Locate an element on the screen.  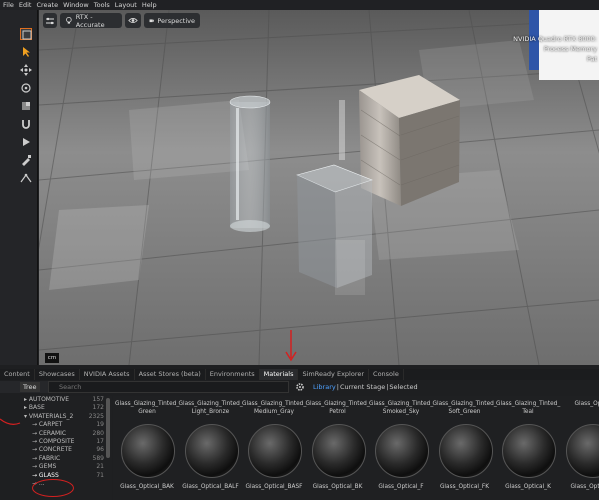
eye-icon is located at coordinates (133, 20).